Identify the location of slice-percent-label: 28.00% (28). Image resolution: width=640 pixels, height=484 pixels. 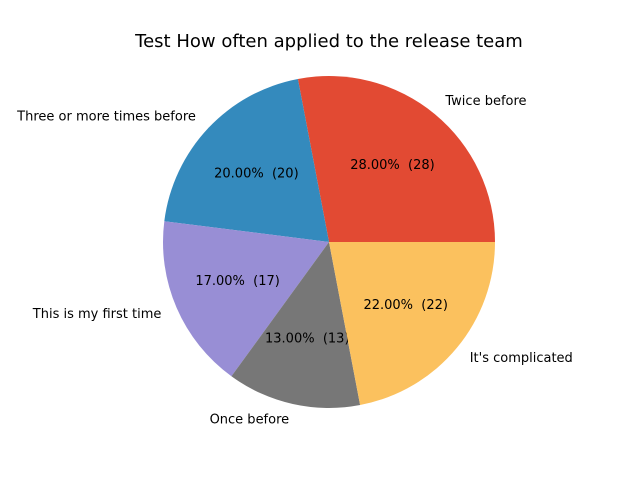
(392, 165).